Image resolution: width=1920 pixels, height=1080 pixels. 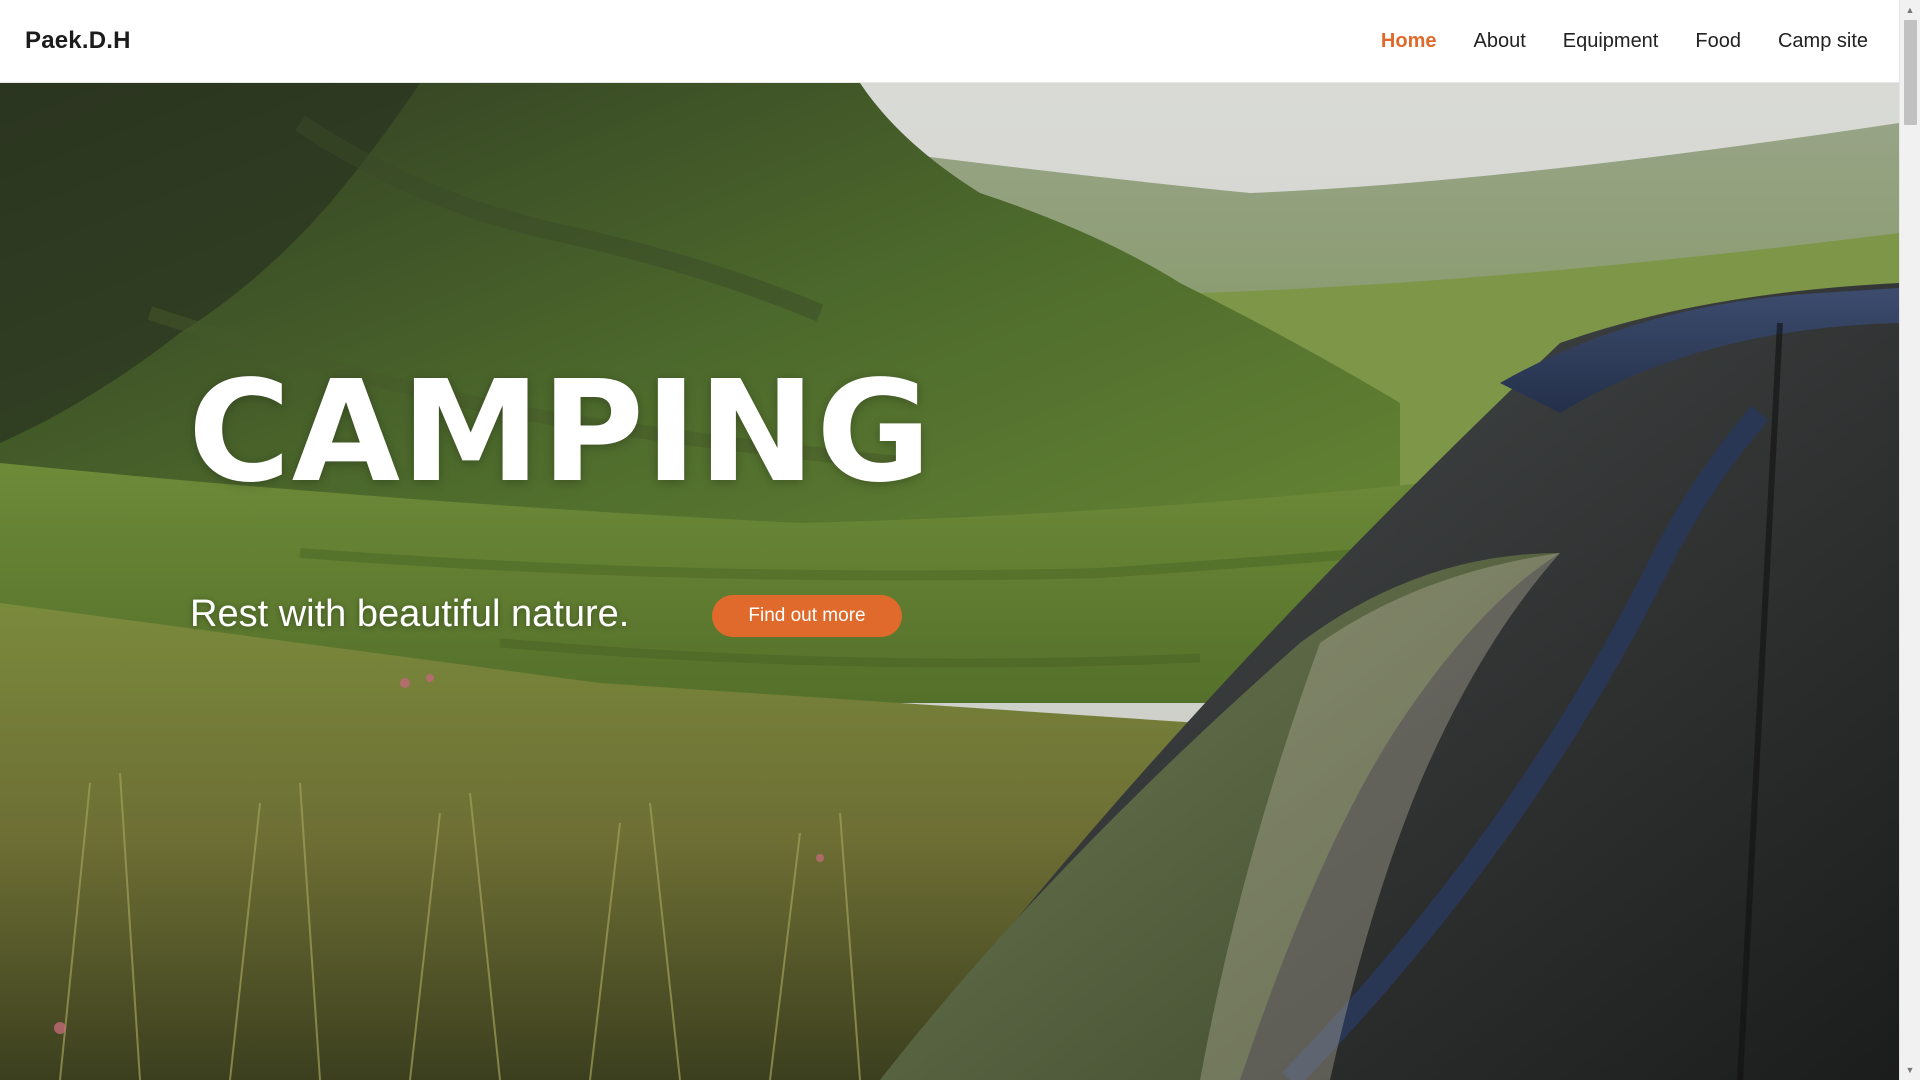 What do you see at coordinates (78, 41) in the screenshot?
I see `site-logo: Paek.D.H` at bounding box center [78, 41].